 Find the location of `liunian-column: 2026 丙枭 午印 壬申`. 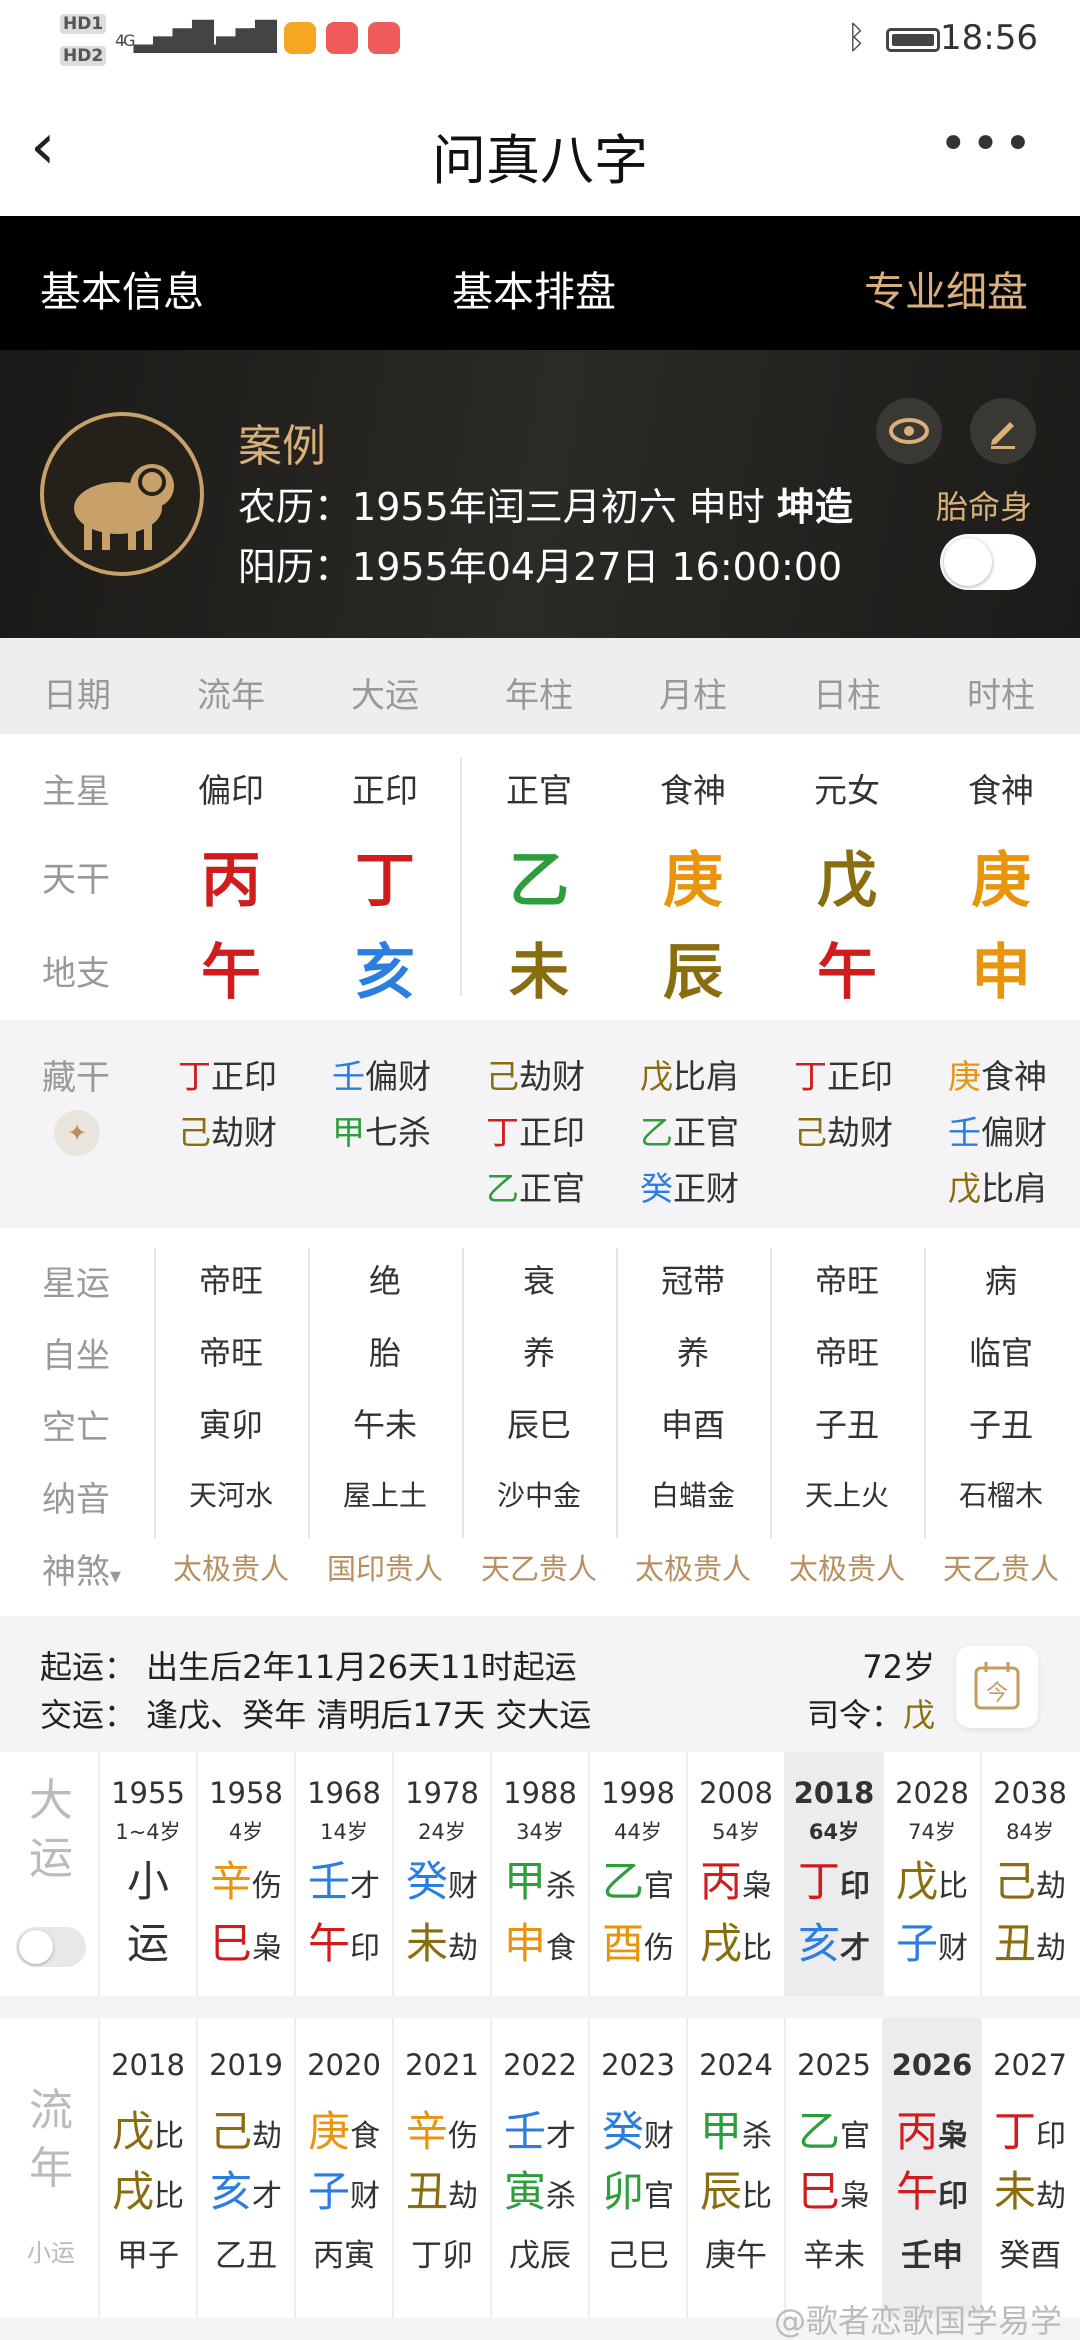

liunian-column: 2026 丙枭 午印 壬申 is located at coordinates (931, 2168).